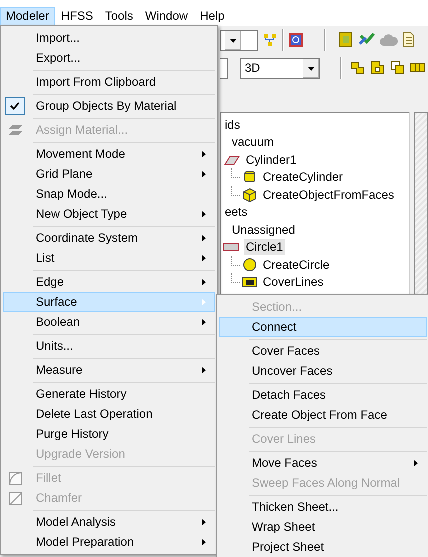 Image resolution: width=428 pixels, height=557 pixels. What do you see at coordinates (271, 160) in the screenshot?
I see `tree-item: Cylinder1` at bounding box center [271, 160].